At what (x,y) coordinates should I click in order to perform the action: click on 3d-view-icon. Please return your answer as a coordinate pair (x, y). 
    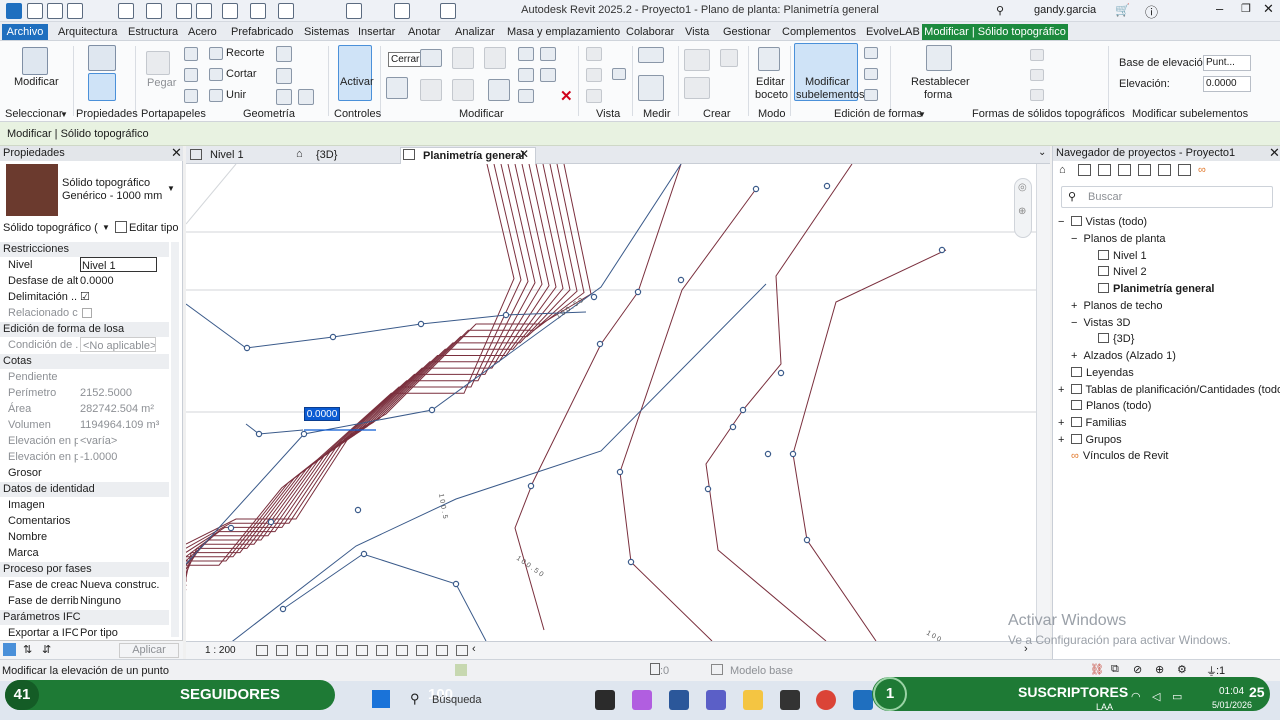
    Looking at the image, I should click on (354, 11).